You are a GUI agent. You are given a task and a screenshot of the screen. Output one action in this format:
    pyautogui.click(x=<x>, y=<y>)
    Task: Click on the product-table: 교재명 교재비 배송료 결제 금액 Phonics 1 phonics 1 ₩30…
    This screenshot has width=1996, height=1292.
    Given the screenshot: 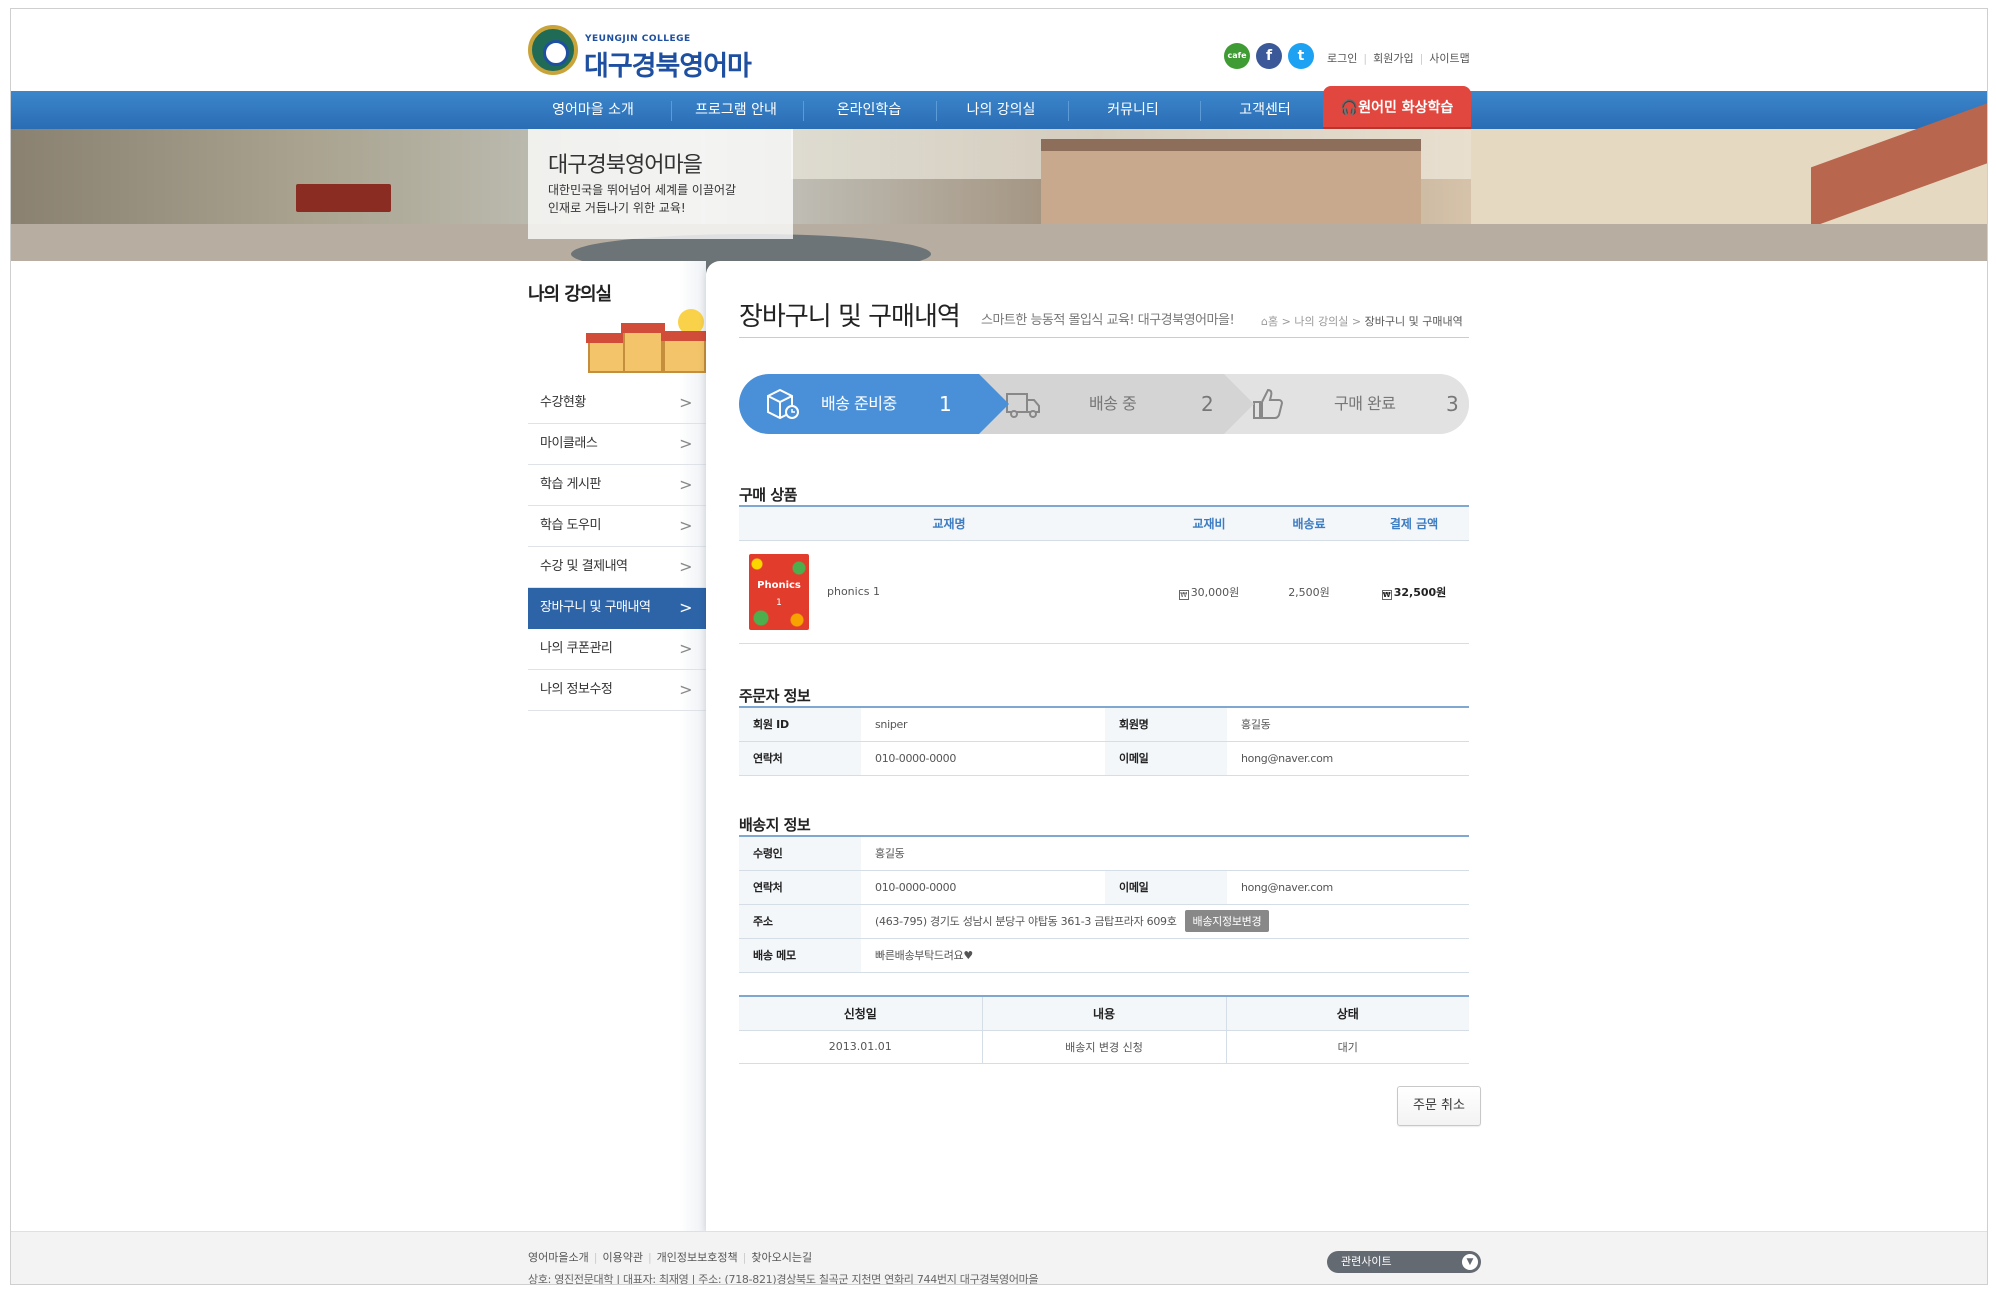 What is the action you would take?
    pyautogui.click(x=1104, y=574)
    